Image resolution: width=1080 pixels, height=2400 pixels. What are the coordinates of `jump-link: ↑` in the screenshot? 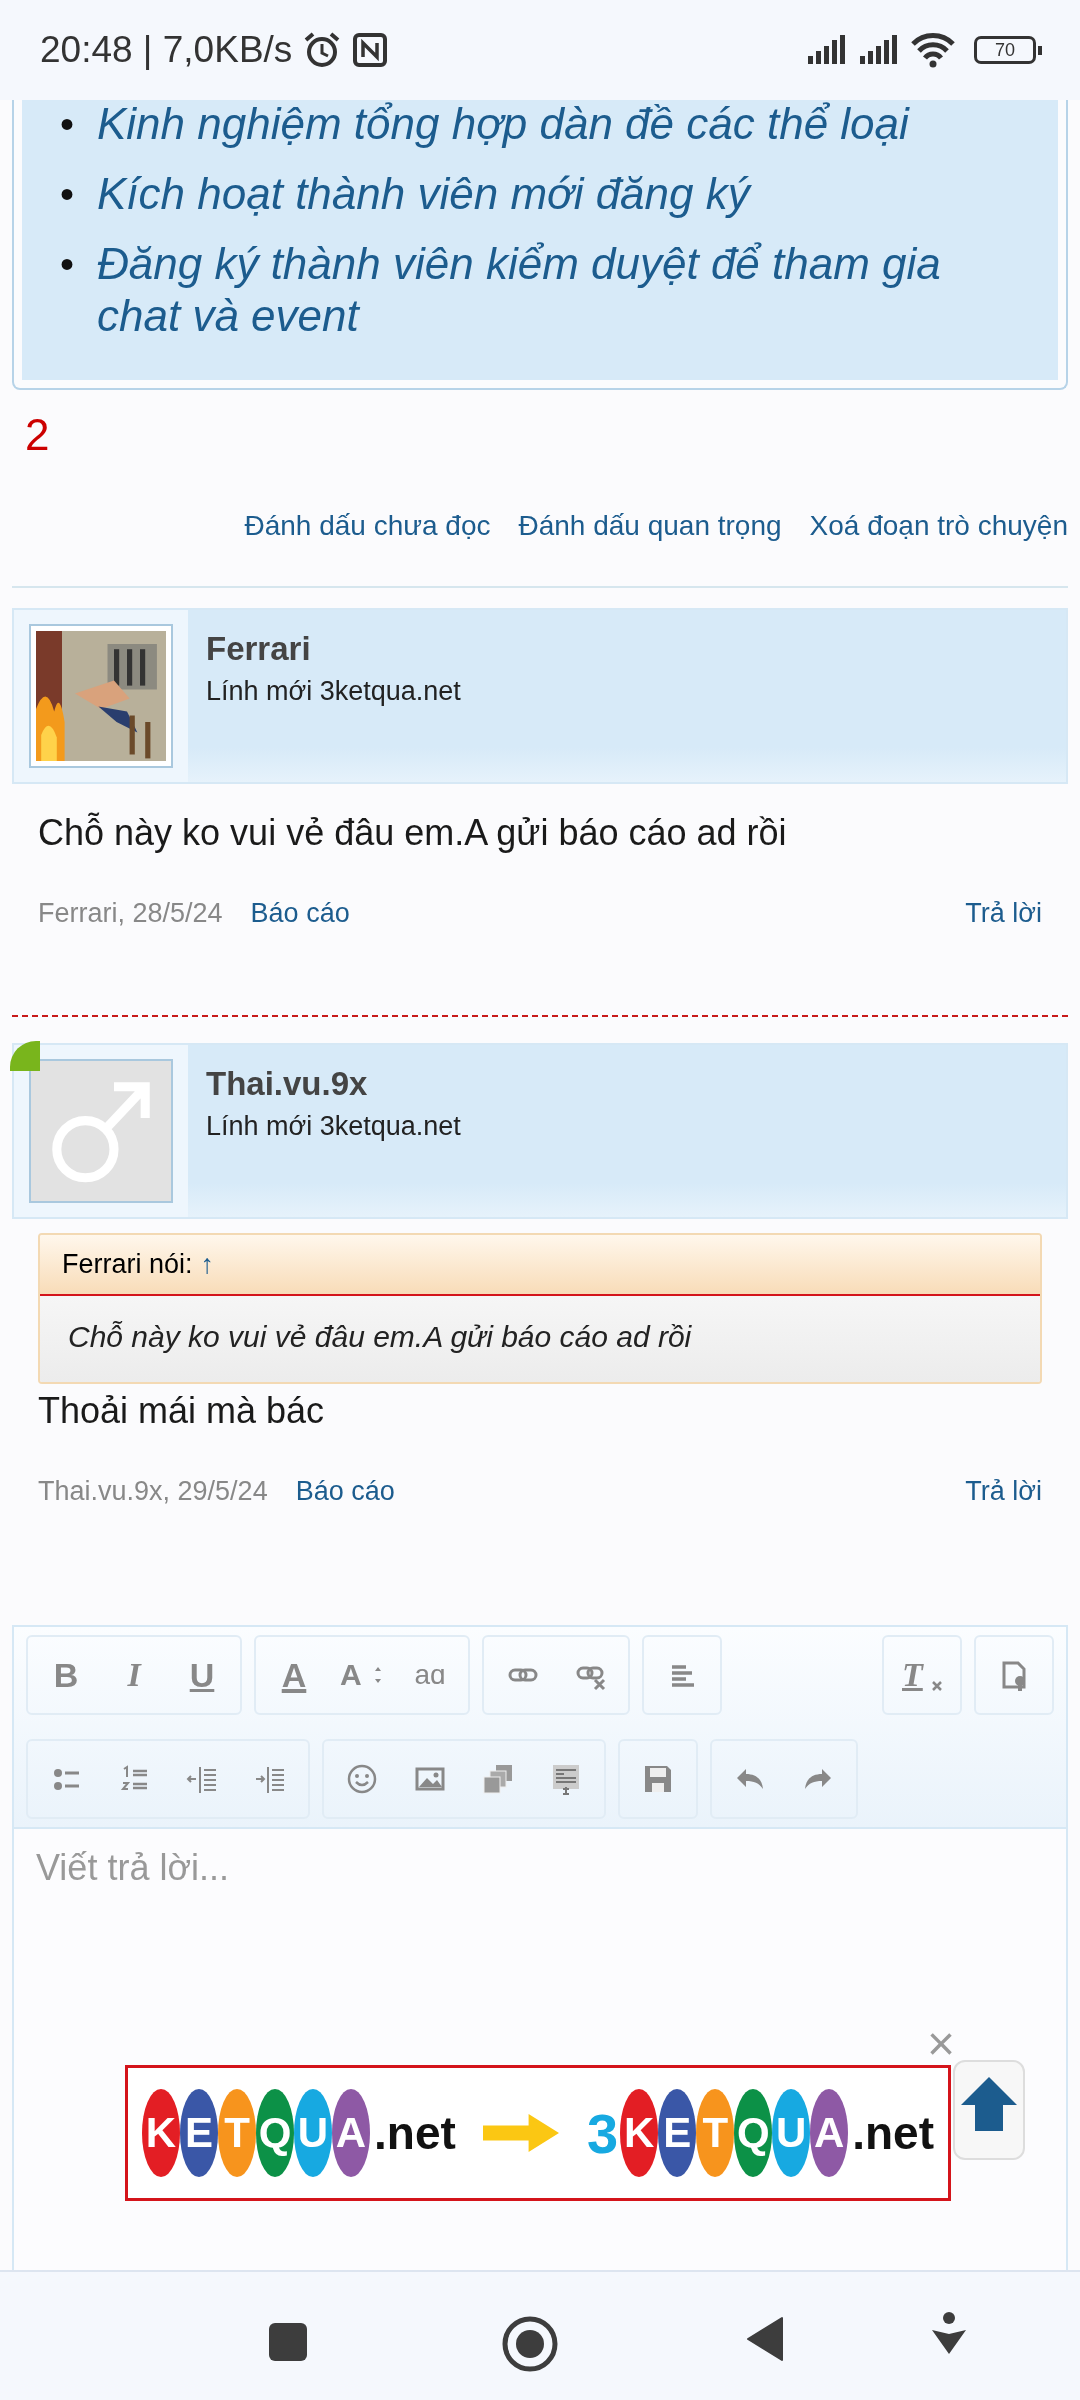 It's located at (207, 1264).